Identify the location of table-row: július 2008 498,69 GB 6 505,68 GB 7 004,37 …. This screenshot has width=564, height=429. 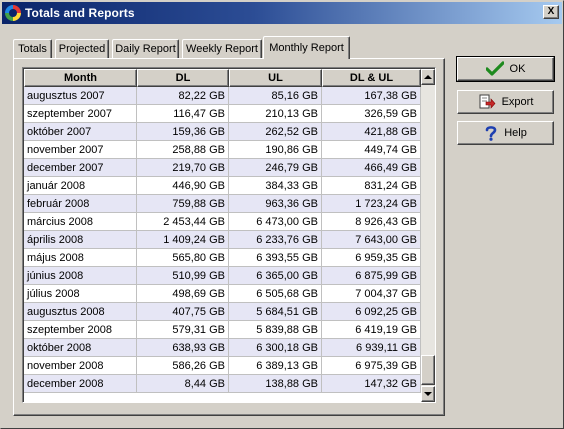
(222, 294).